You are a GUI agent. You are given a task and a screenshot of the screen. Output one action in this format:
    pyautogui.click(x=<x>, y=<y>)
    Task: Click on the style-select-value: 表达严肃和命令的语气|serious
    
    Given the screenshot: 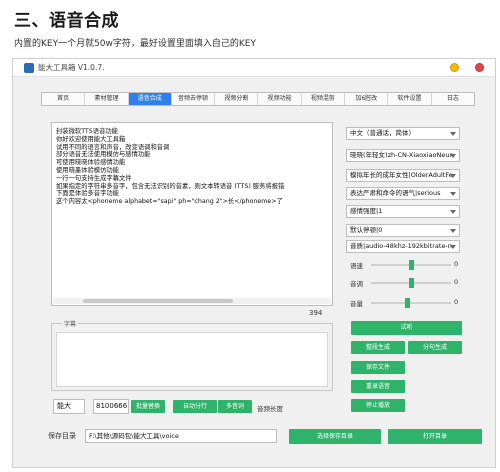 What is the action you would take?
    pyautogui.click(x=395, y=193)
    